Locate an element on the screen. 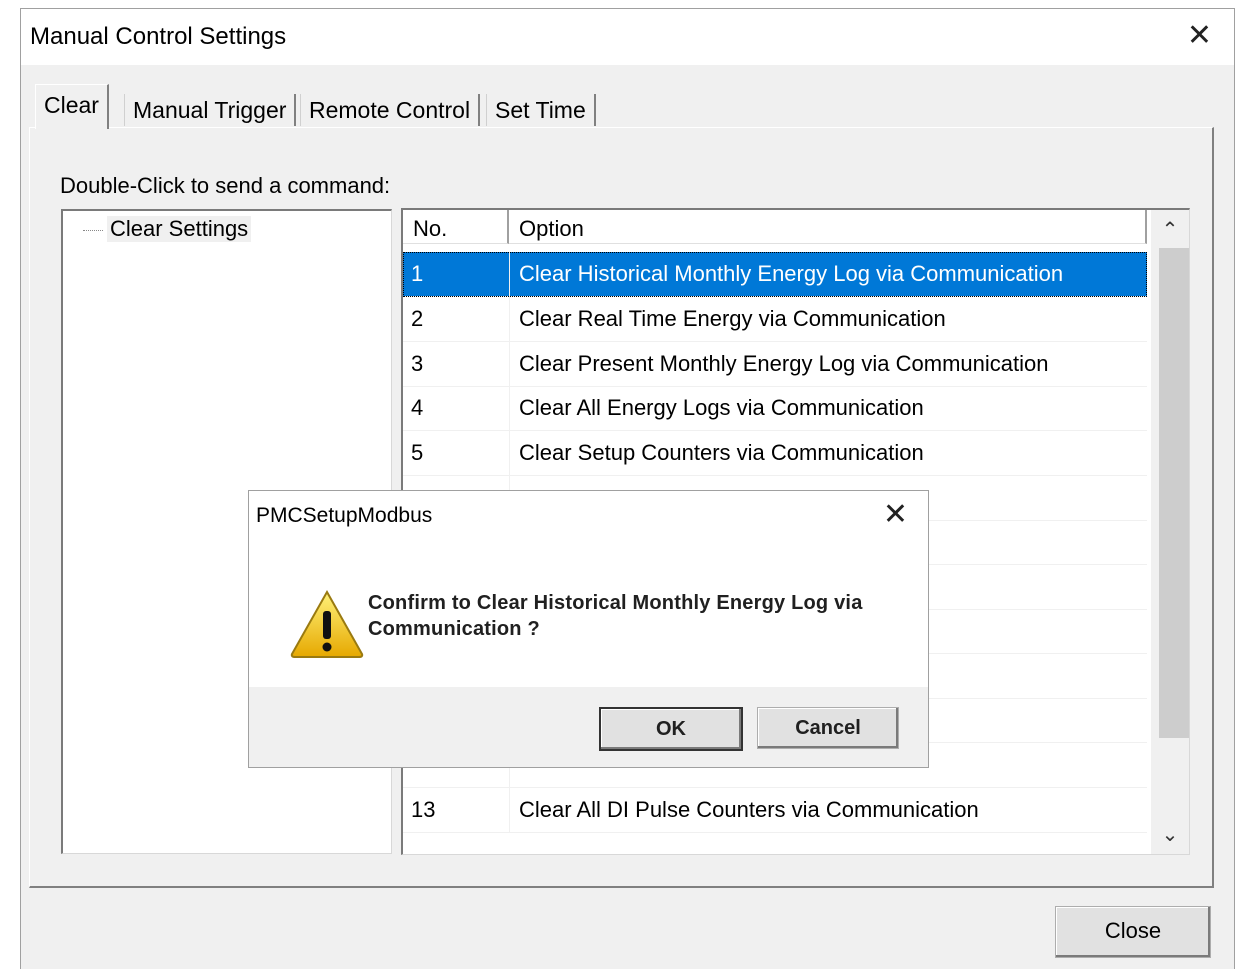 The image size is (1237, 969). tab-clear: Clear is located at coordinates (72, 106).